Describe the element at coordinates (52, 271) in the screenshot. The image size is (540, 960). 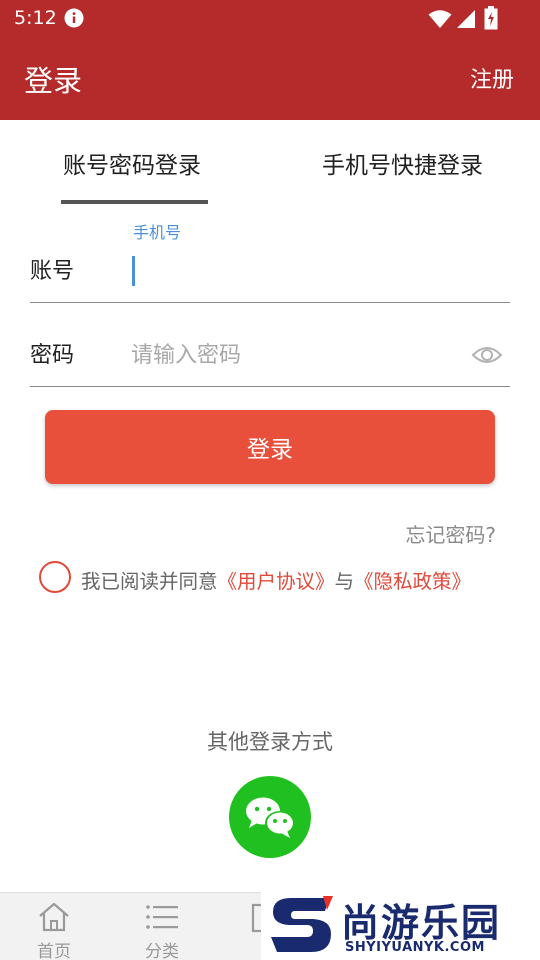
I see `account-label: 账号` at that location.